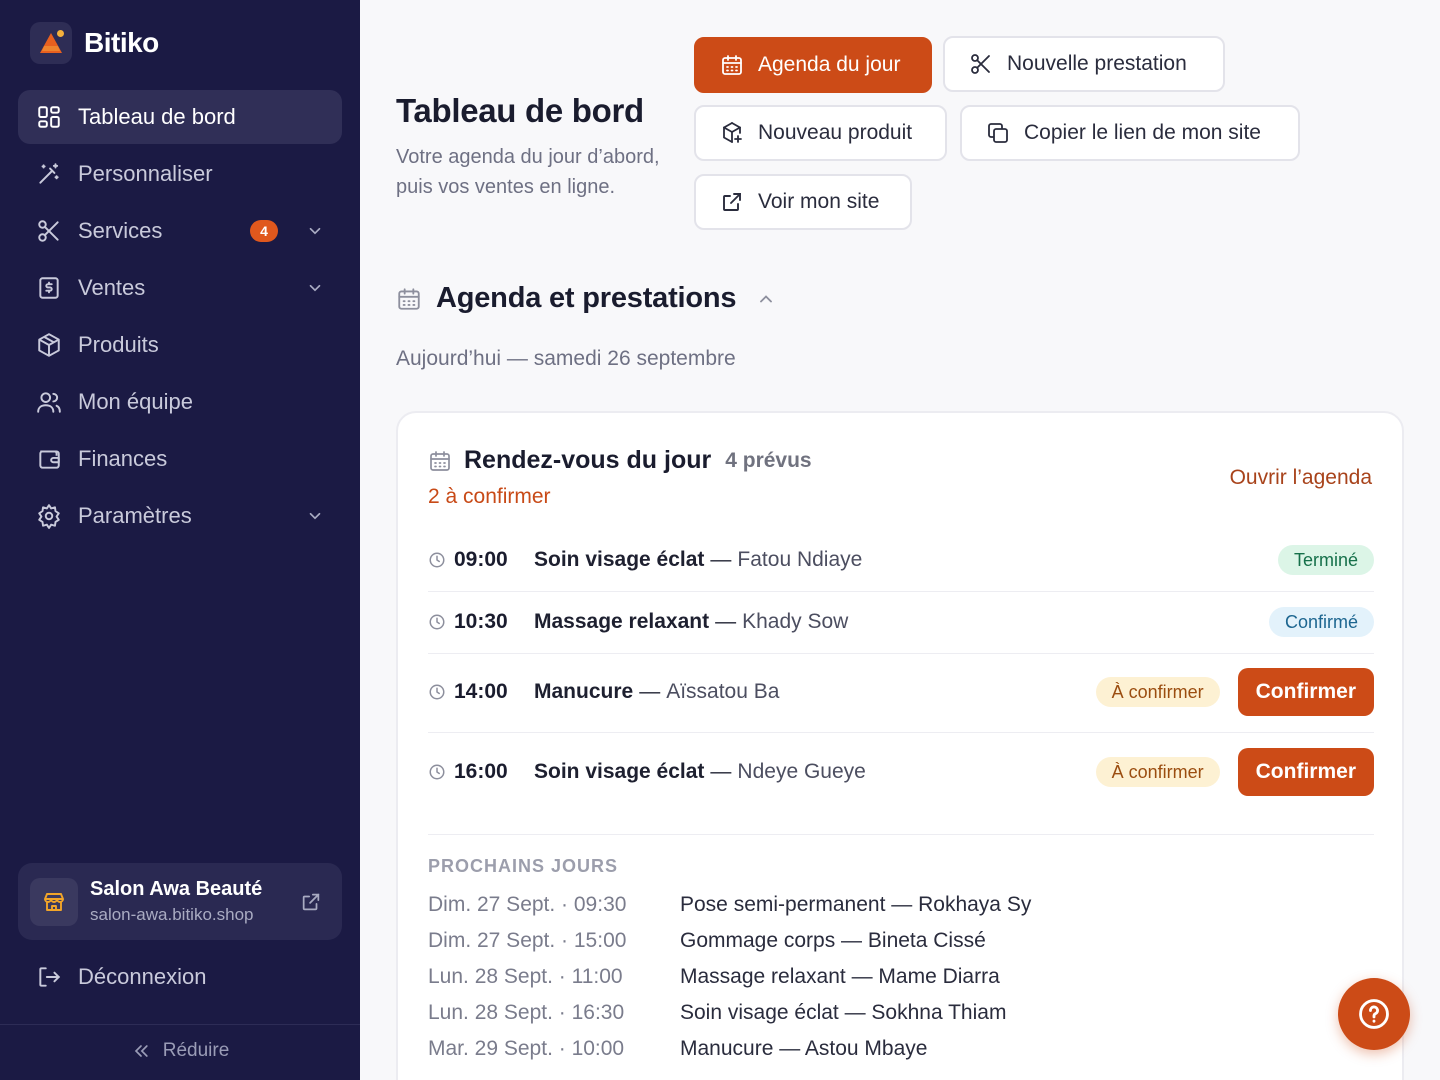 The width and height of the screenshot is (1440, 1080). I want to click on view-site-button: Voir mon site, so click(803, 202).